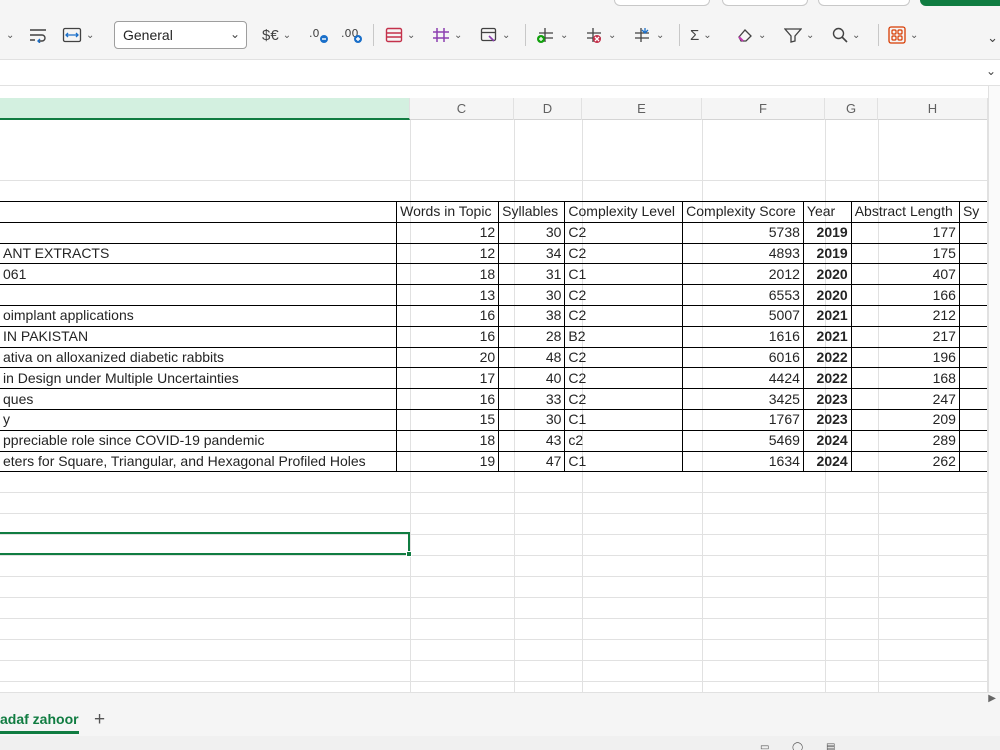  Describe the element at coordinates (8, 35) in the screenshot. I see `alignment-dropdown: ⌄` at that location.